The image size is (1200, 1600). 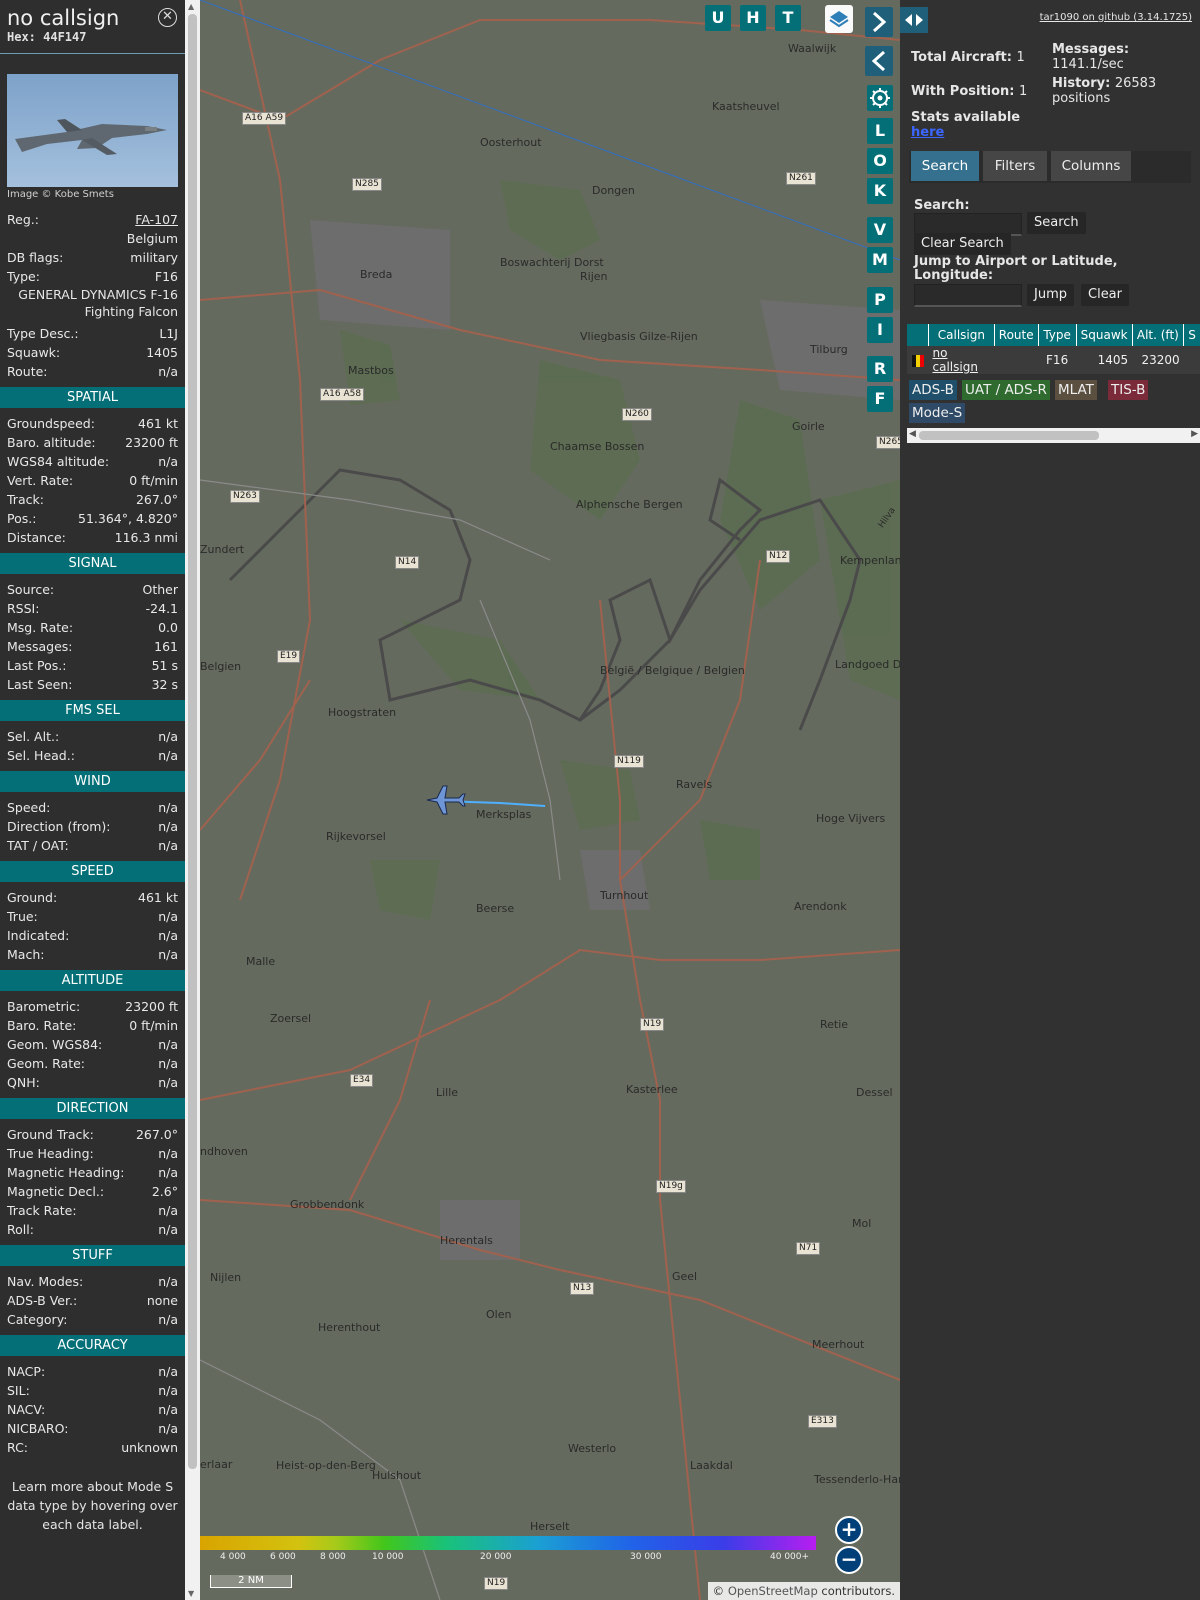 I want to click on info-scrollbar: ▲ ▼, so click(x=192, y=800).